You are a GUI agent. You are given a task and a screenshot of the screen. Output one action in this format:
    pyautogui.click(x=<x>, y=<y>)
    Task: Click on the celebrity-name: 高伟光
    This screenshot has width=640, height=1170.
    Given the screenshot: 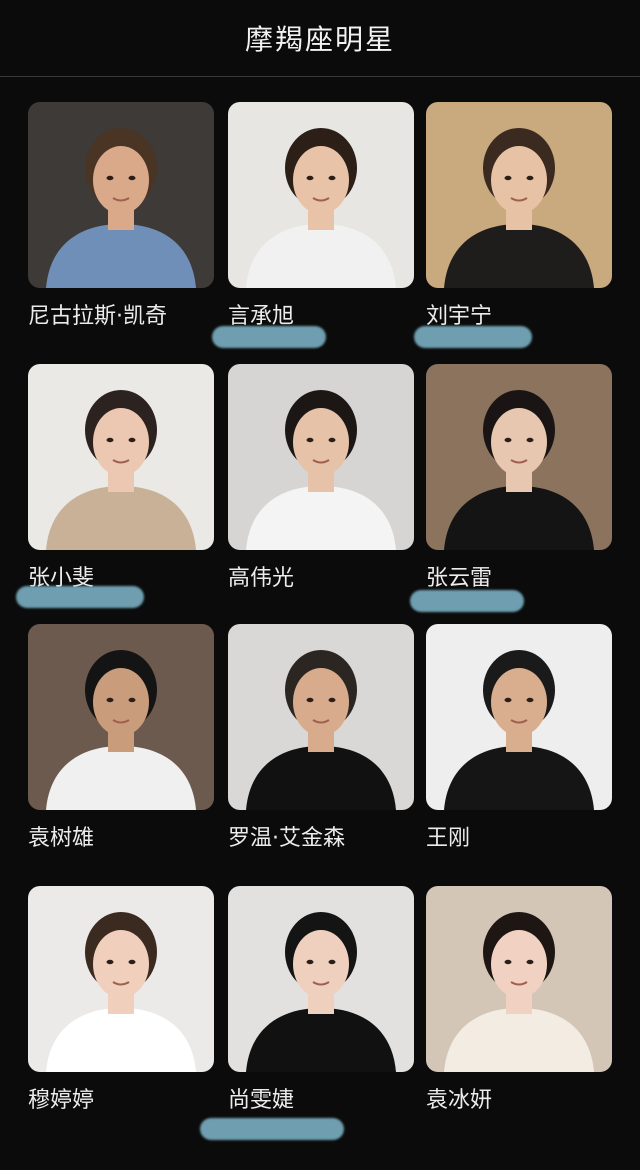 What is the action you would take?
    pyautogui.click(x=261, y=578)
    